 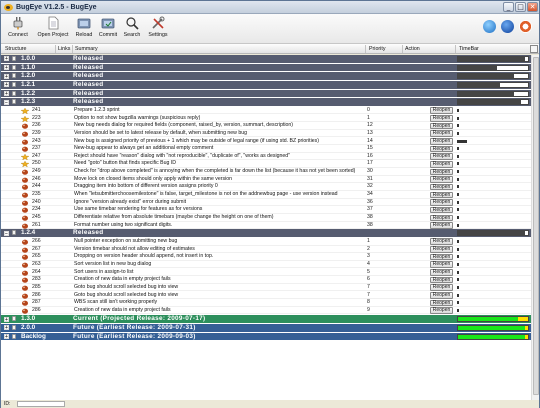 I want to click on lifebuoy-icon, so click(x=525, y=26).